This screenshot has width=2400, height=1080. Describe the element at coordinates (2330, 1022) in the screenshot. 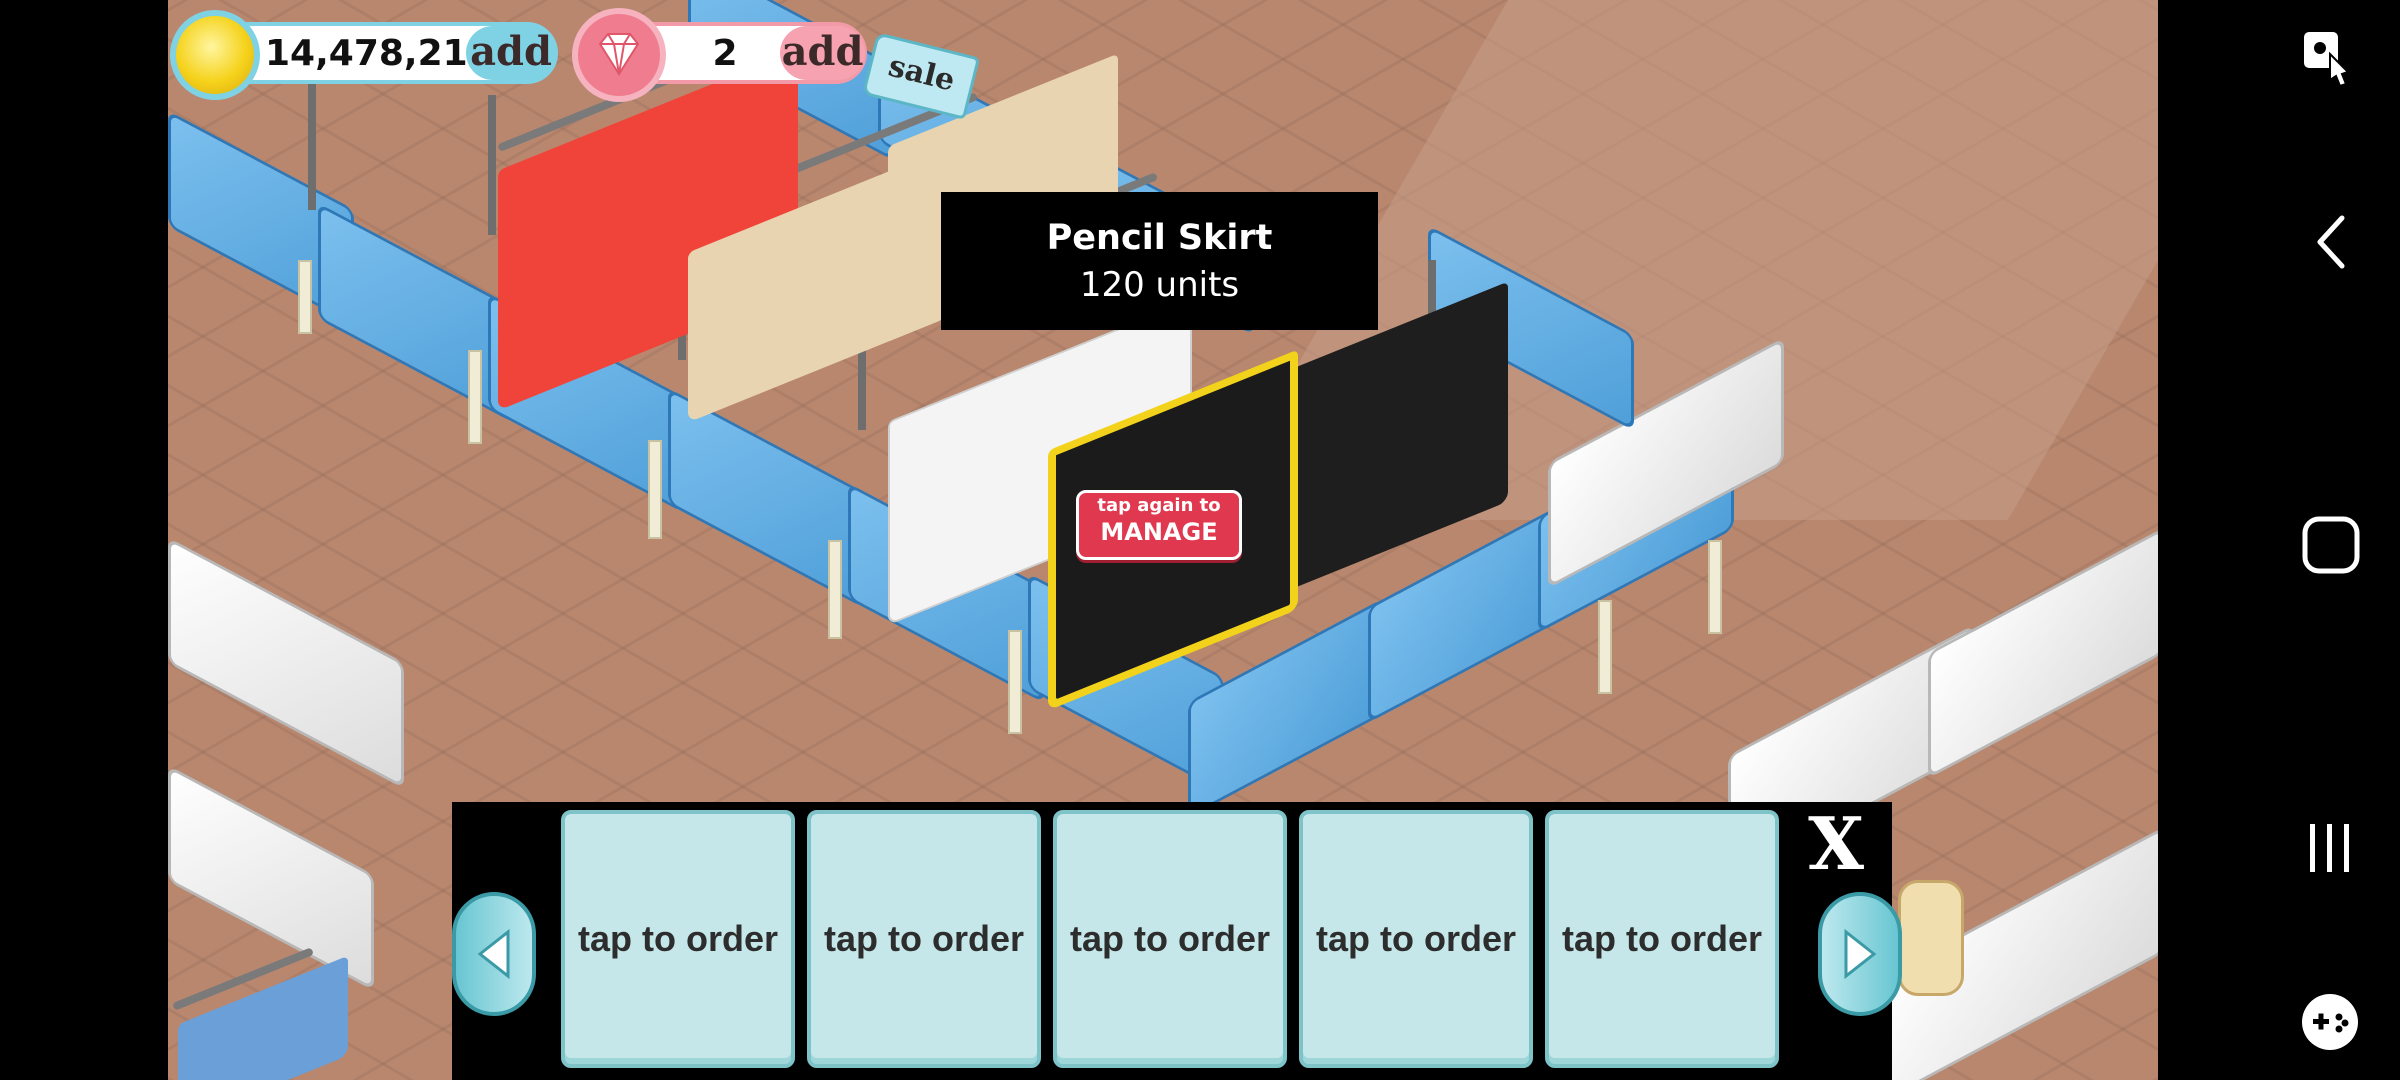

I see `game-controller-icon` at that location.